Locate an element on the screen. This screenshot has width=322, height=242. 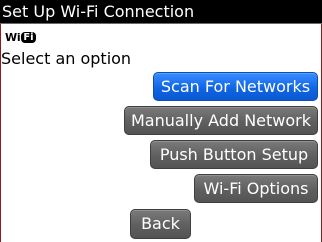
wifi-options-button: Wi-Fi Options is located at coordinates (256, 188).